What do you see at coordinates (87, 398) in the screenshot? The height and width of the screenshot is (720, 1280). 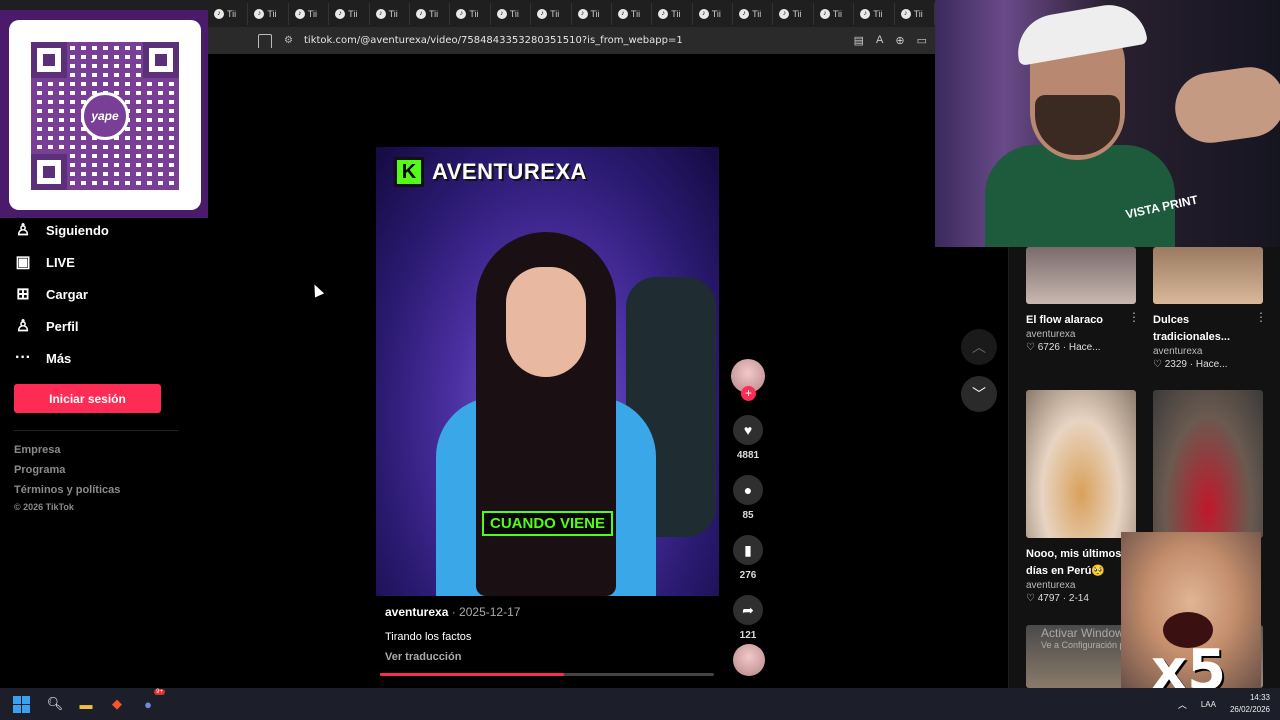 I see `login-button: Iniciar sesión` at bounding box center [87, 398].